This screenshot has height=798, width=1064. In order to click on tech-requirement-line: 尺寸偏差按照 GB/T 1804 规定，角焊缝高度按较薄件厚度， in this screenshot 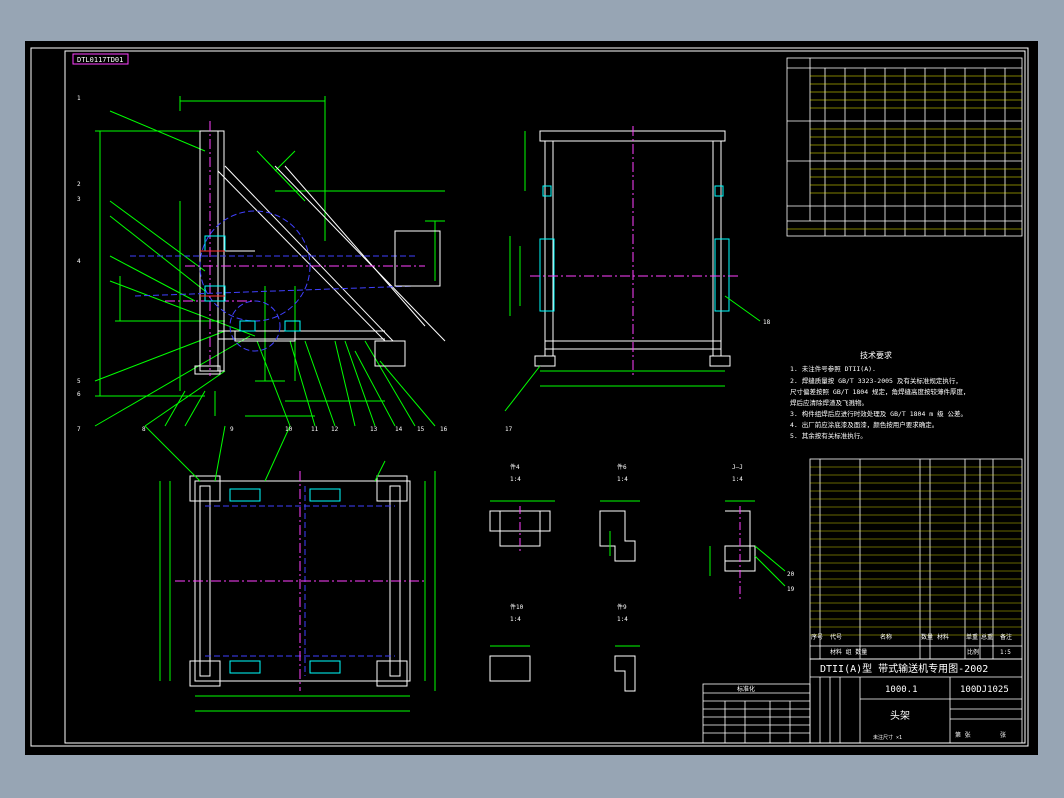, I will do `click(880, 391)`.